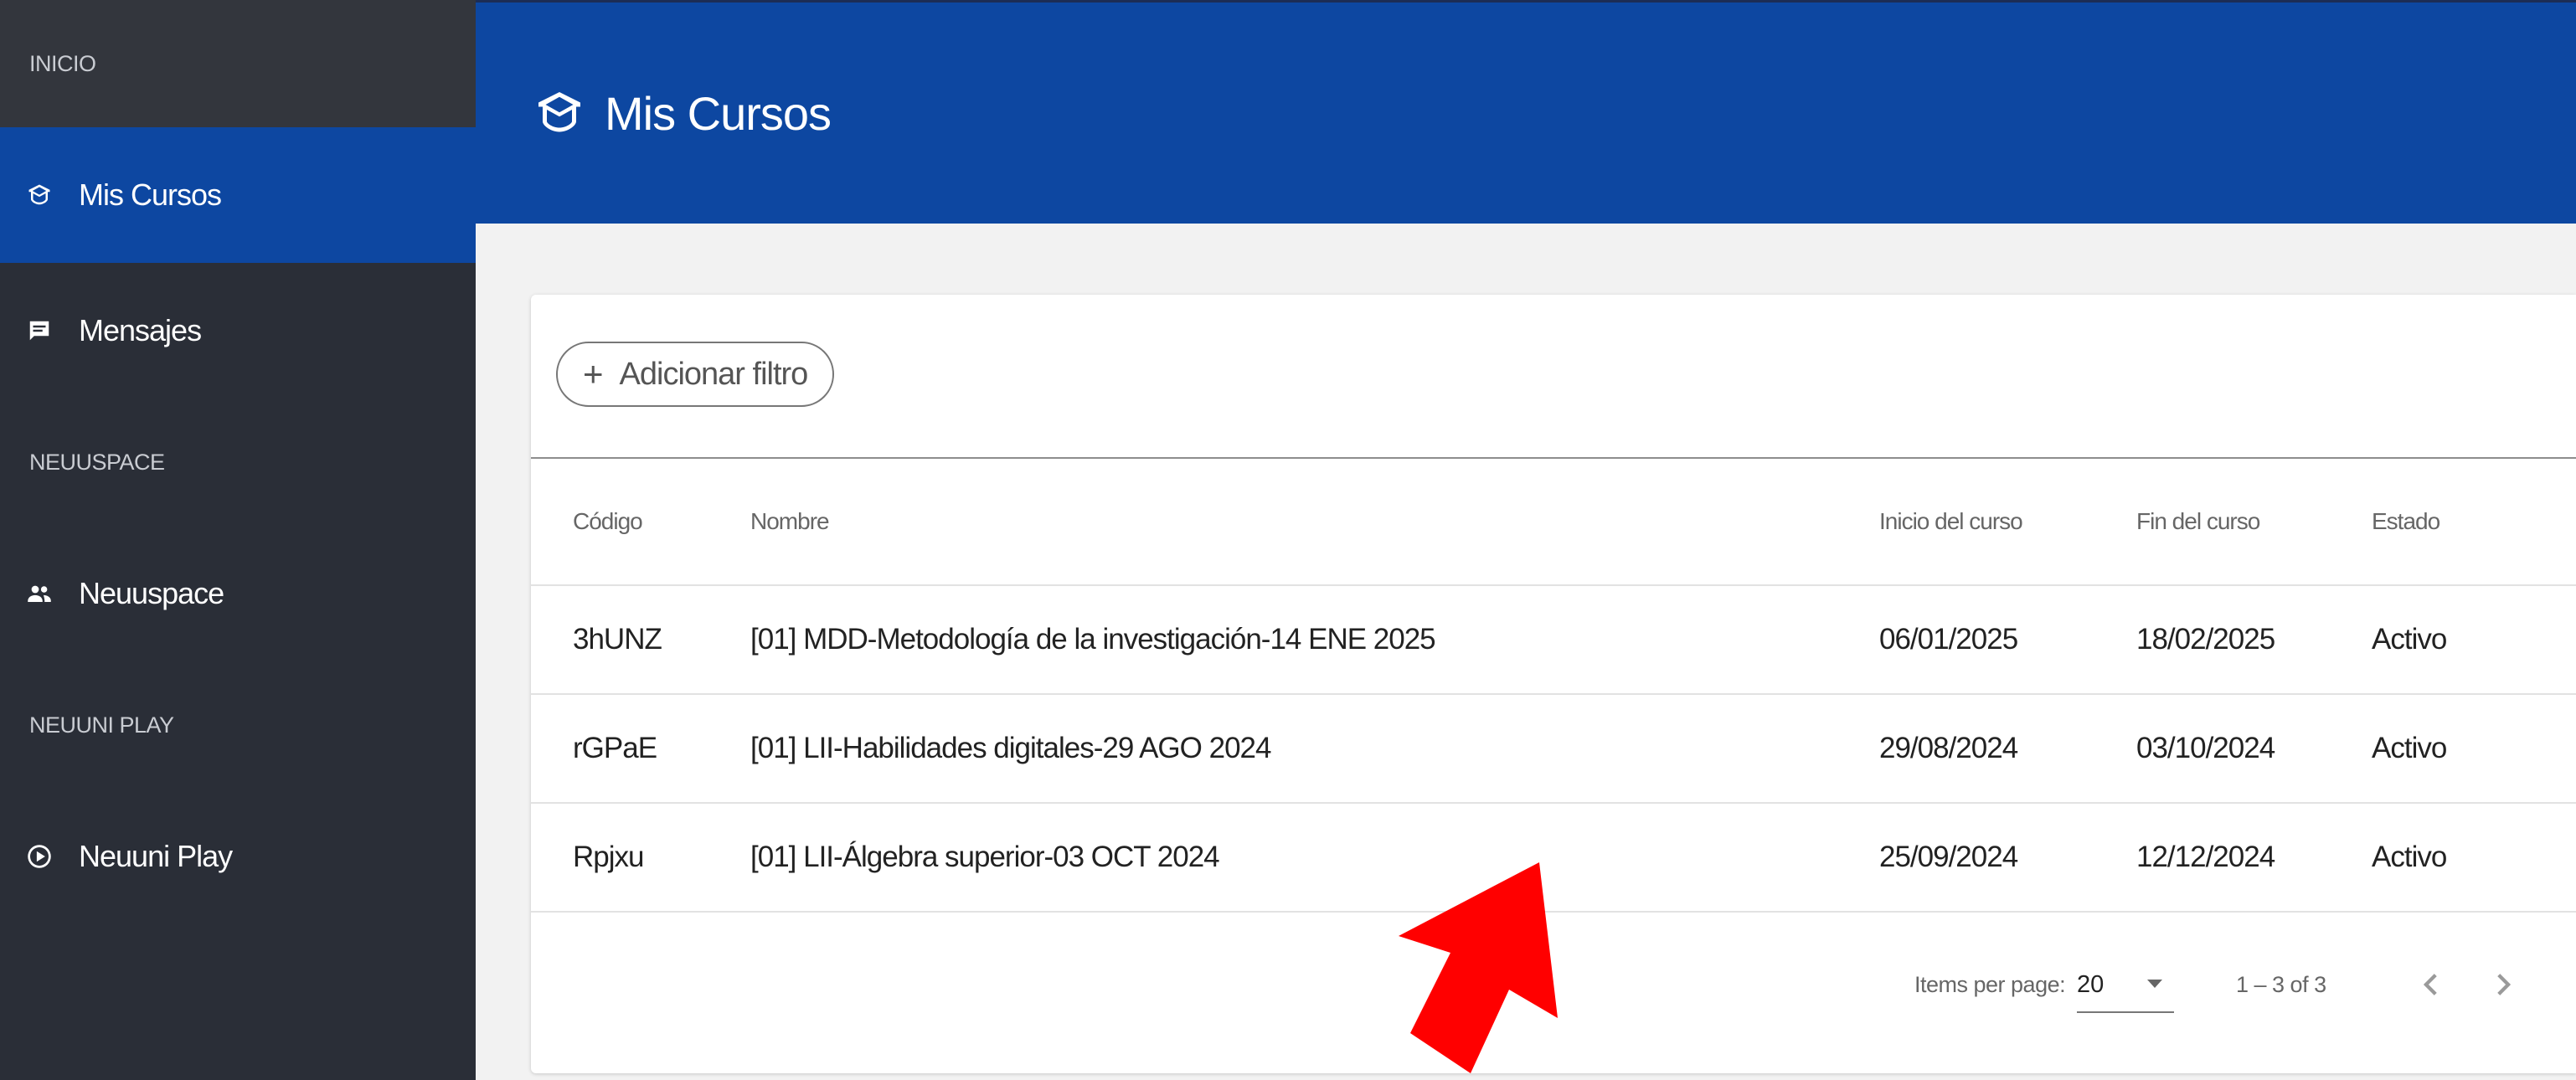 The height and width of the screenshot is (1080, 2576). Describe the element at coordinates (238, 195) in the screenshot. I see `sidebar-item-mis-cursos: Mis Cursos` at that location.